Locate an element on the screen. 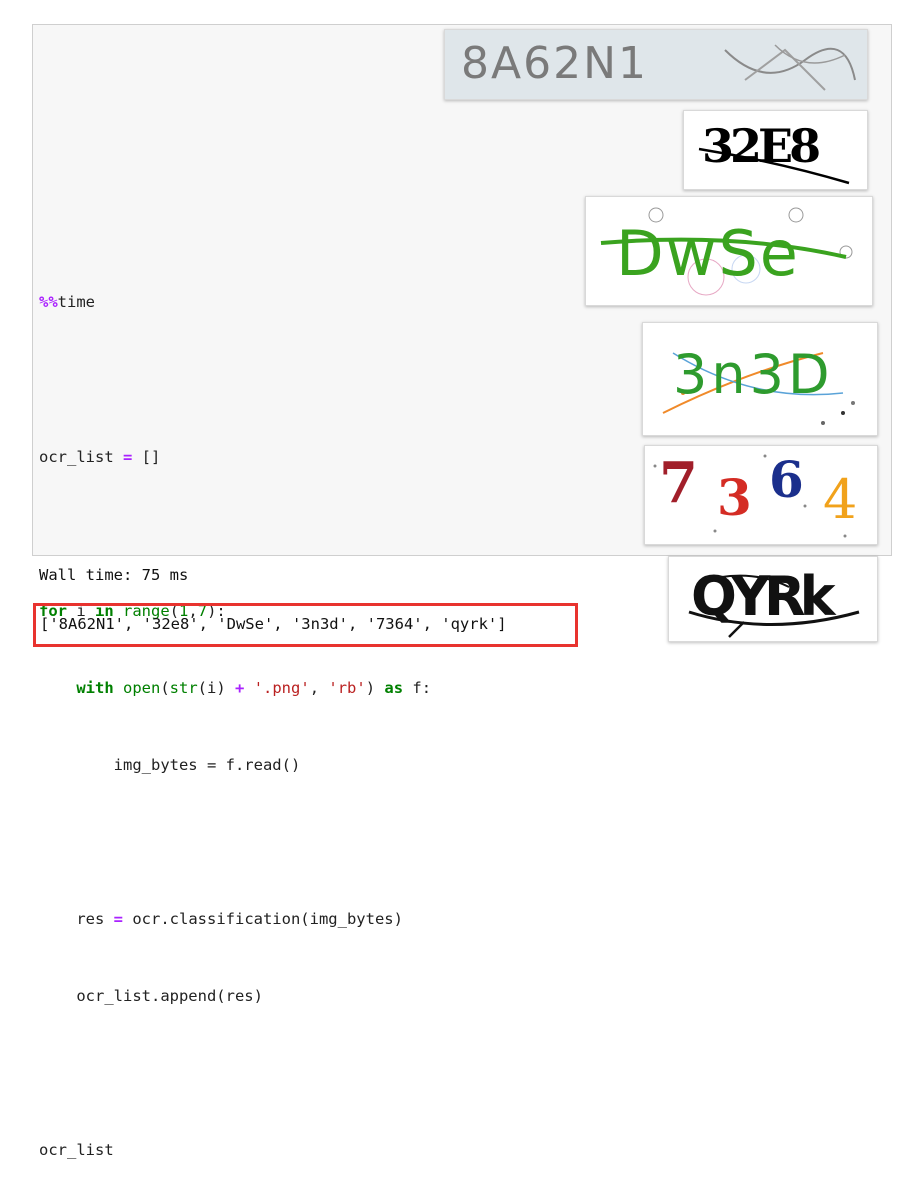 This screenshot has height=1190, width=914. captcha-image-4: 3n3D is located at coordinates (760, 379).